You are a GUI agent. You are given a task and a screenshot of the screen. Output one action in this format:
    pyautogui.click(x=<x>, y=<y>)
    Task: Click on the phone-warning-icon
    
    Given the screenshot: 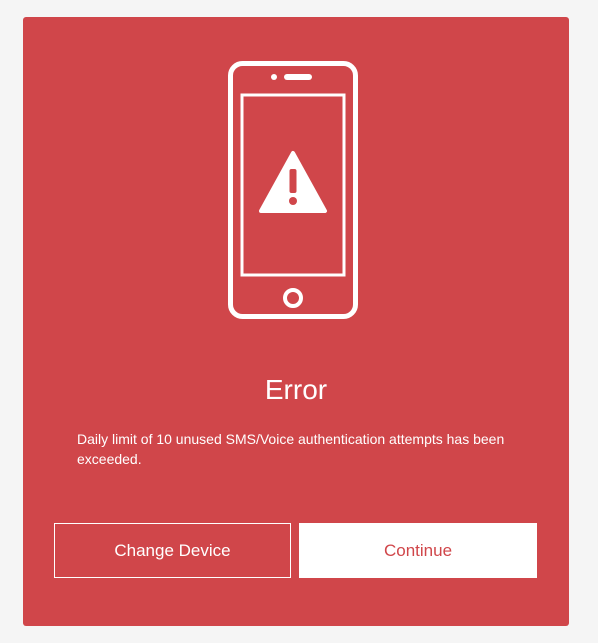 What is the action you would take?
    pyautogui.click(x=293, y=190)
    